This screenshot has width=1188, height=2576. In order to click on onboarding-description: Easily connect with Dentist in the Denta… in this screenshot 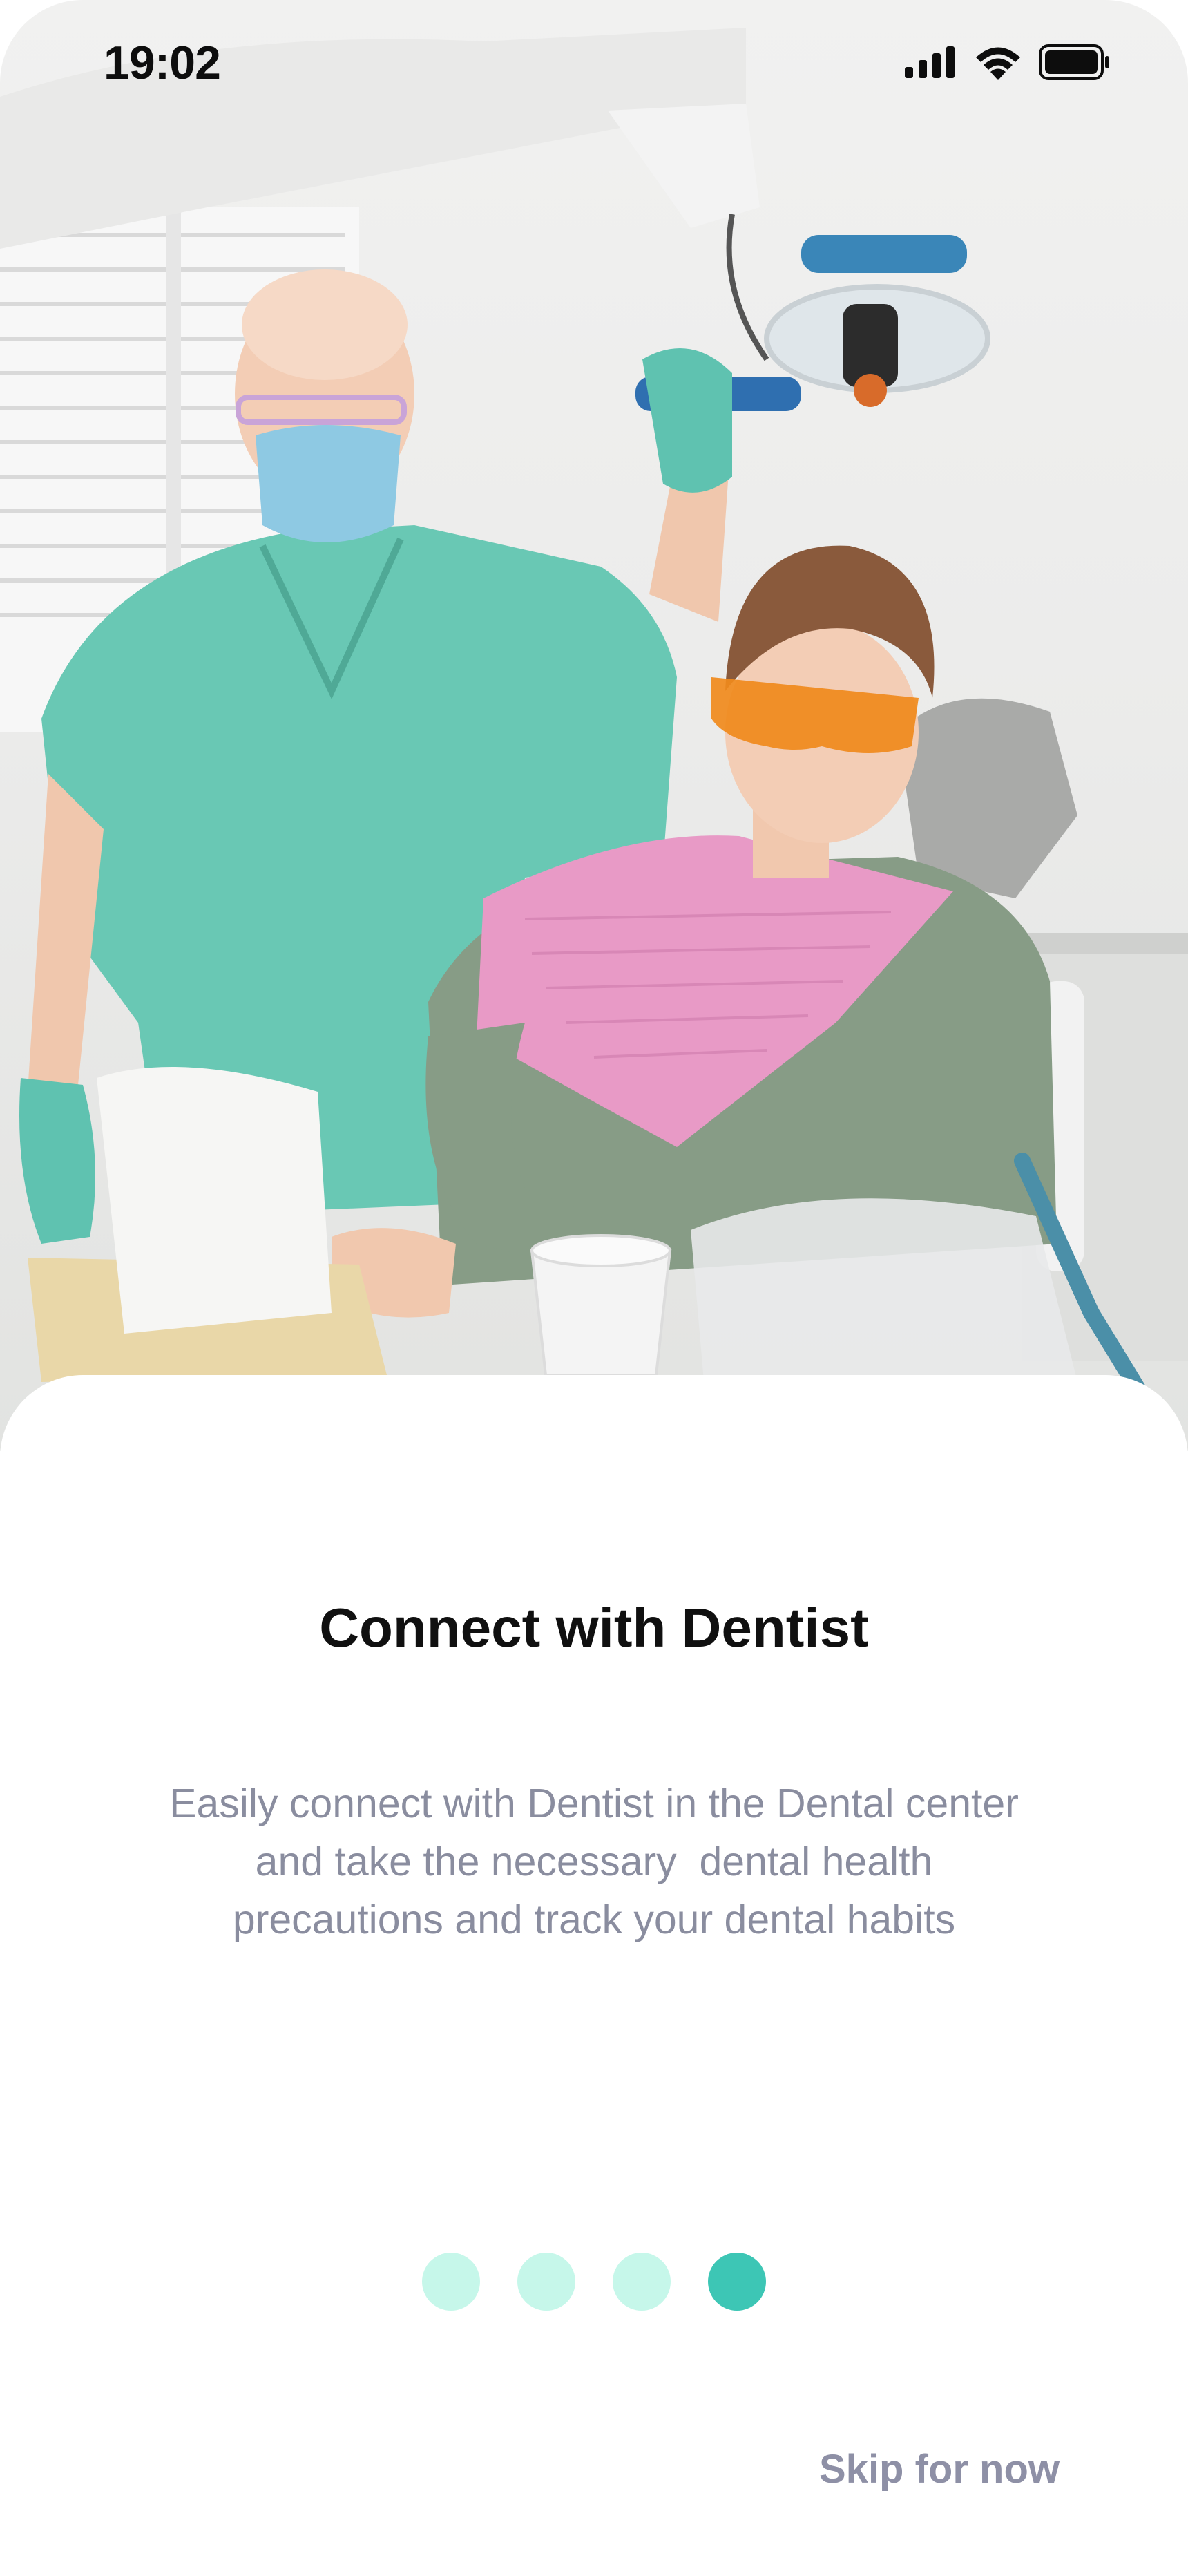, I will do `click(594, 1861)`.